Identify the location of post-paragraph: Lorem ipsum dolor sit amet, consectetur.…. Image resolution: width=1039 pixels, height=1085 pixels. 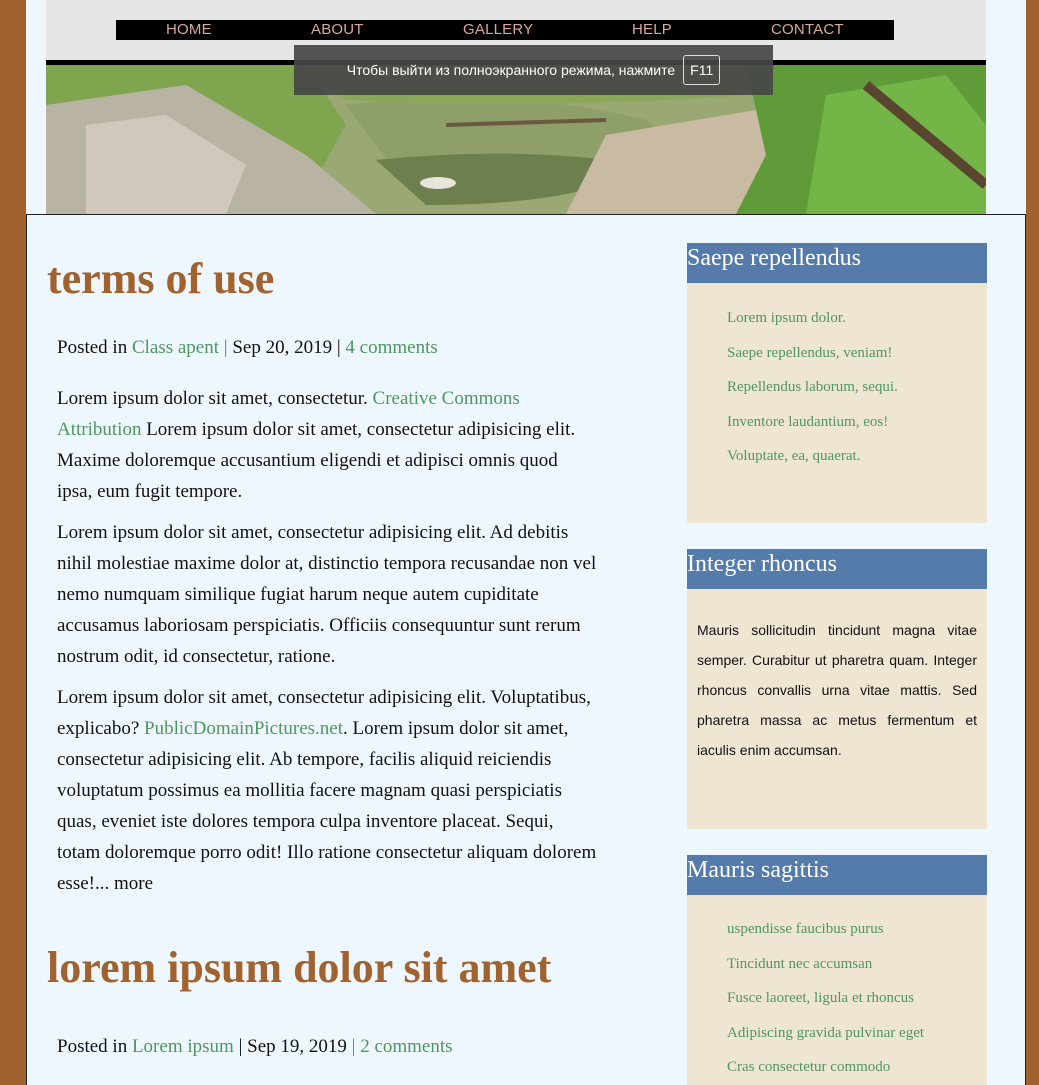
(327, 445).